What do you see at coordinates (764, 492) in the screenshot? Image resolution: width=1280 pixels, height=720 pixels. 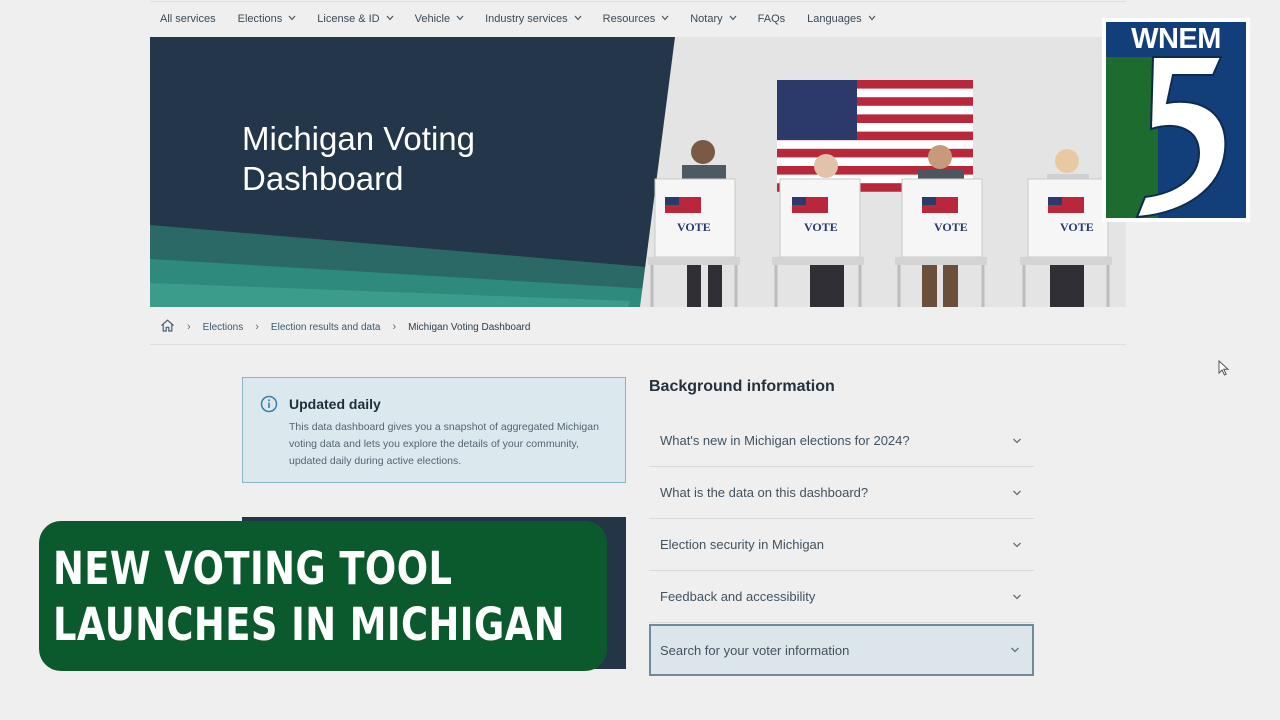 I see `accordion-label: What is the data on this dashboard?` at bounding box center [764, 492].